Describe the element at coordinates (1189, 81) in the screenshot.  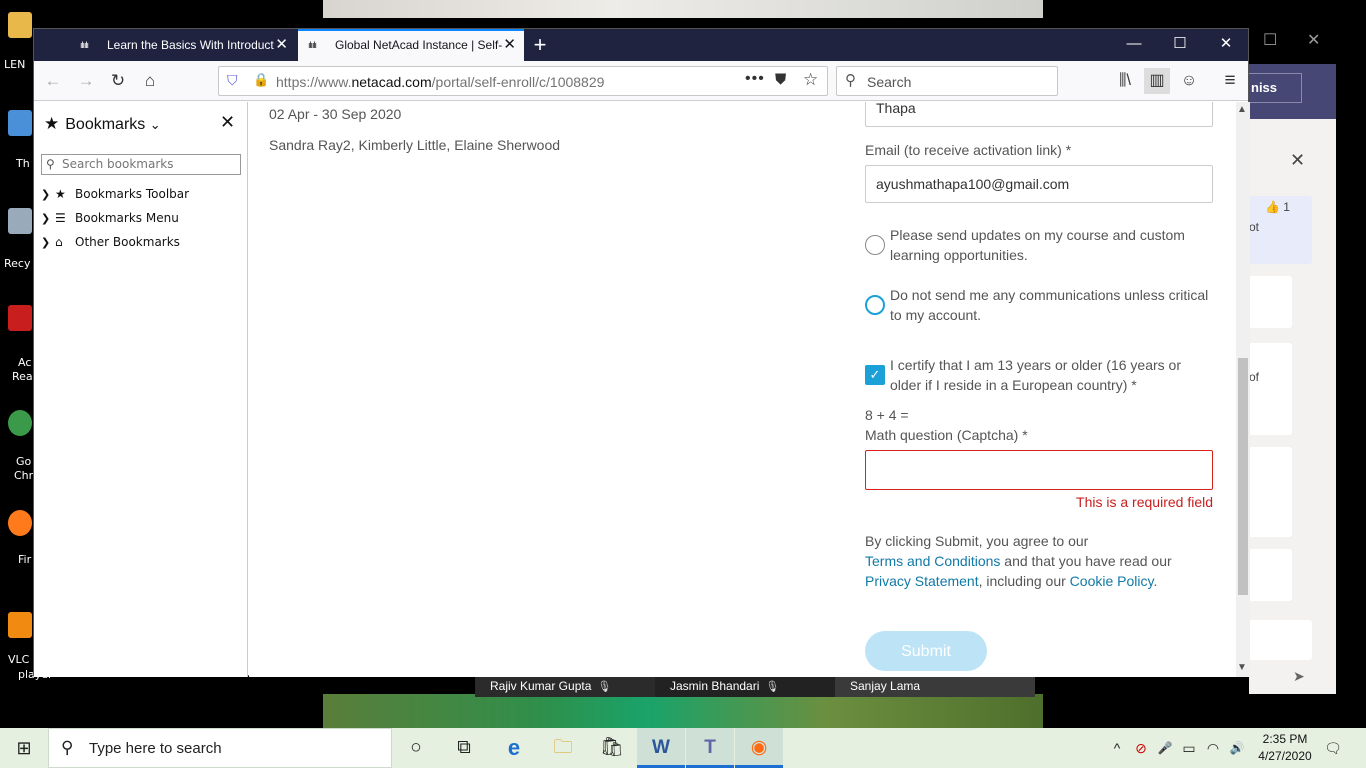
I see `account-icon: ☺` at that location.